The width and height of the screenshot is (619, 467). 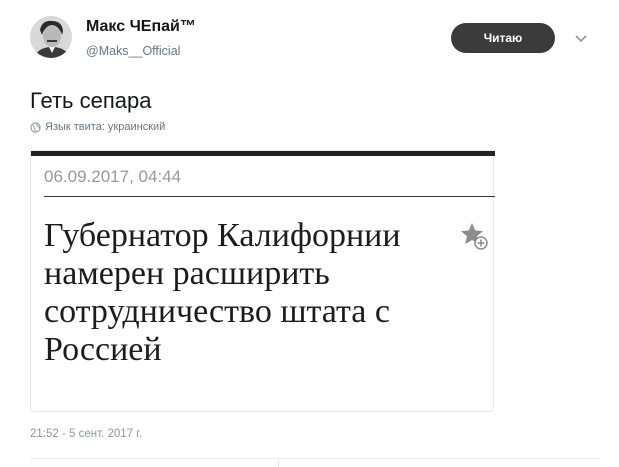 I want to click on tweet-language-note: Язык твита: украинский, so click(x=97, y=127).